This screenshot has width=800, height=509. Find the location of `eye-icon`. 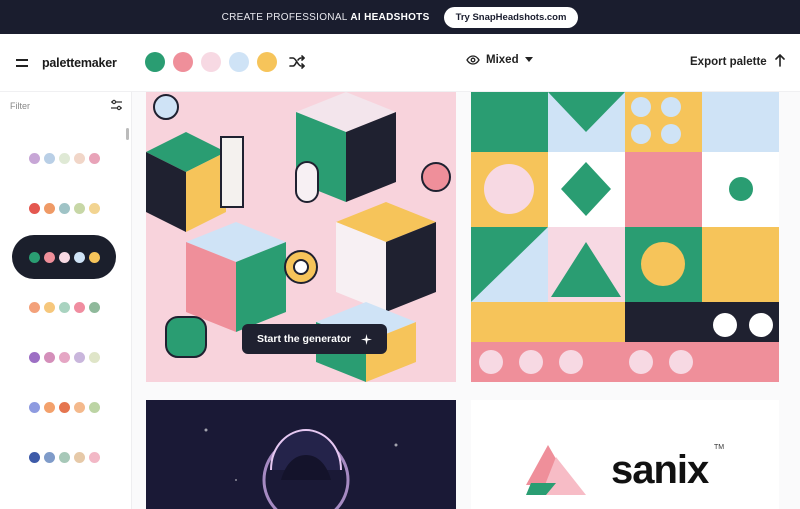

eye-icon is located at coordinates (473, 60).